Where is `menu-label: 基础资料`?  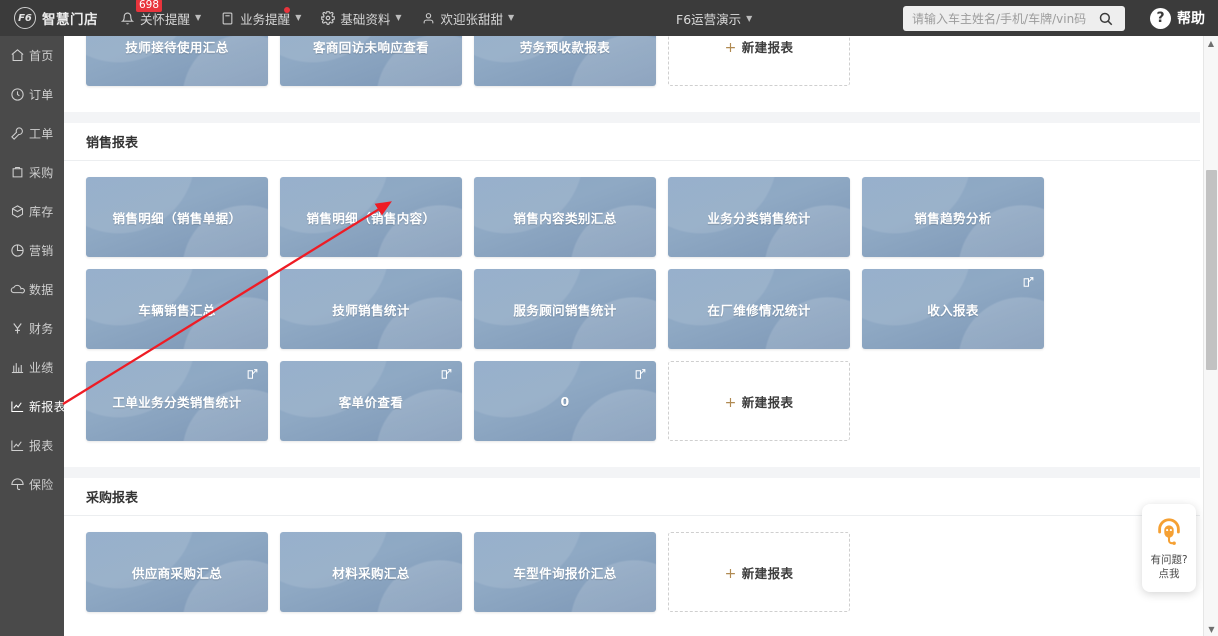 menu-label: 基础资料 is located at coordinates (365, 19).